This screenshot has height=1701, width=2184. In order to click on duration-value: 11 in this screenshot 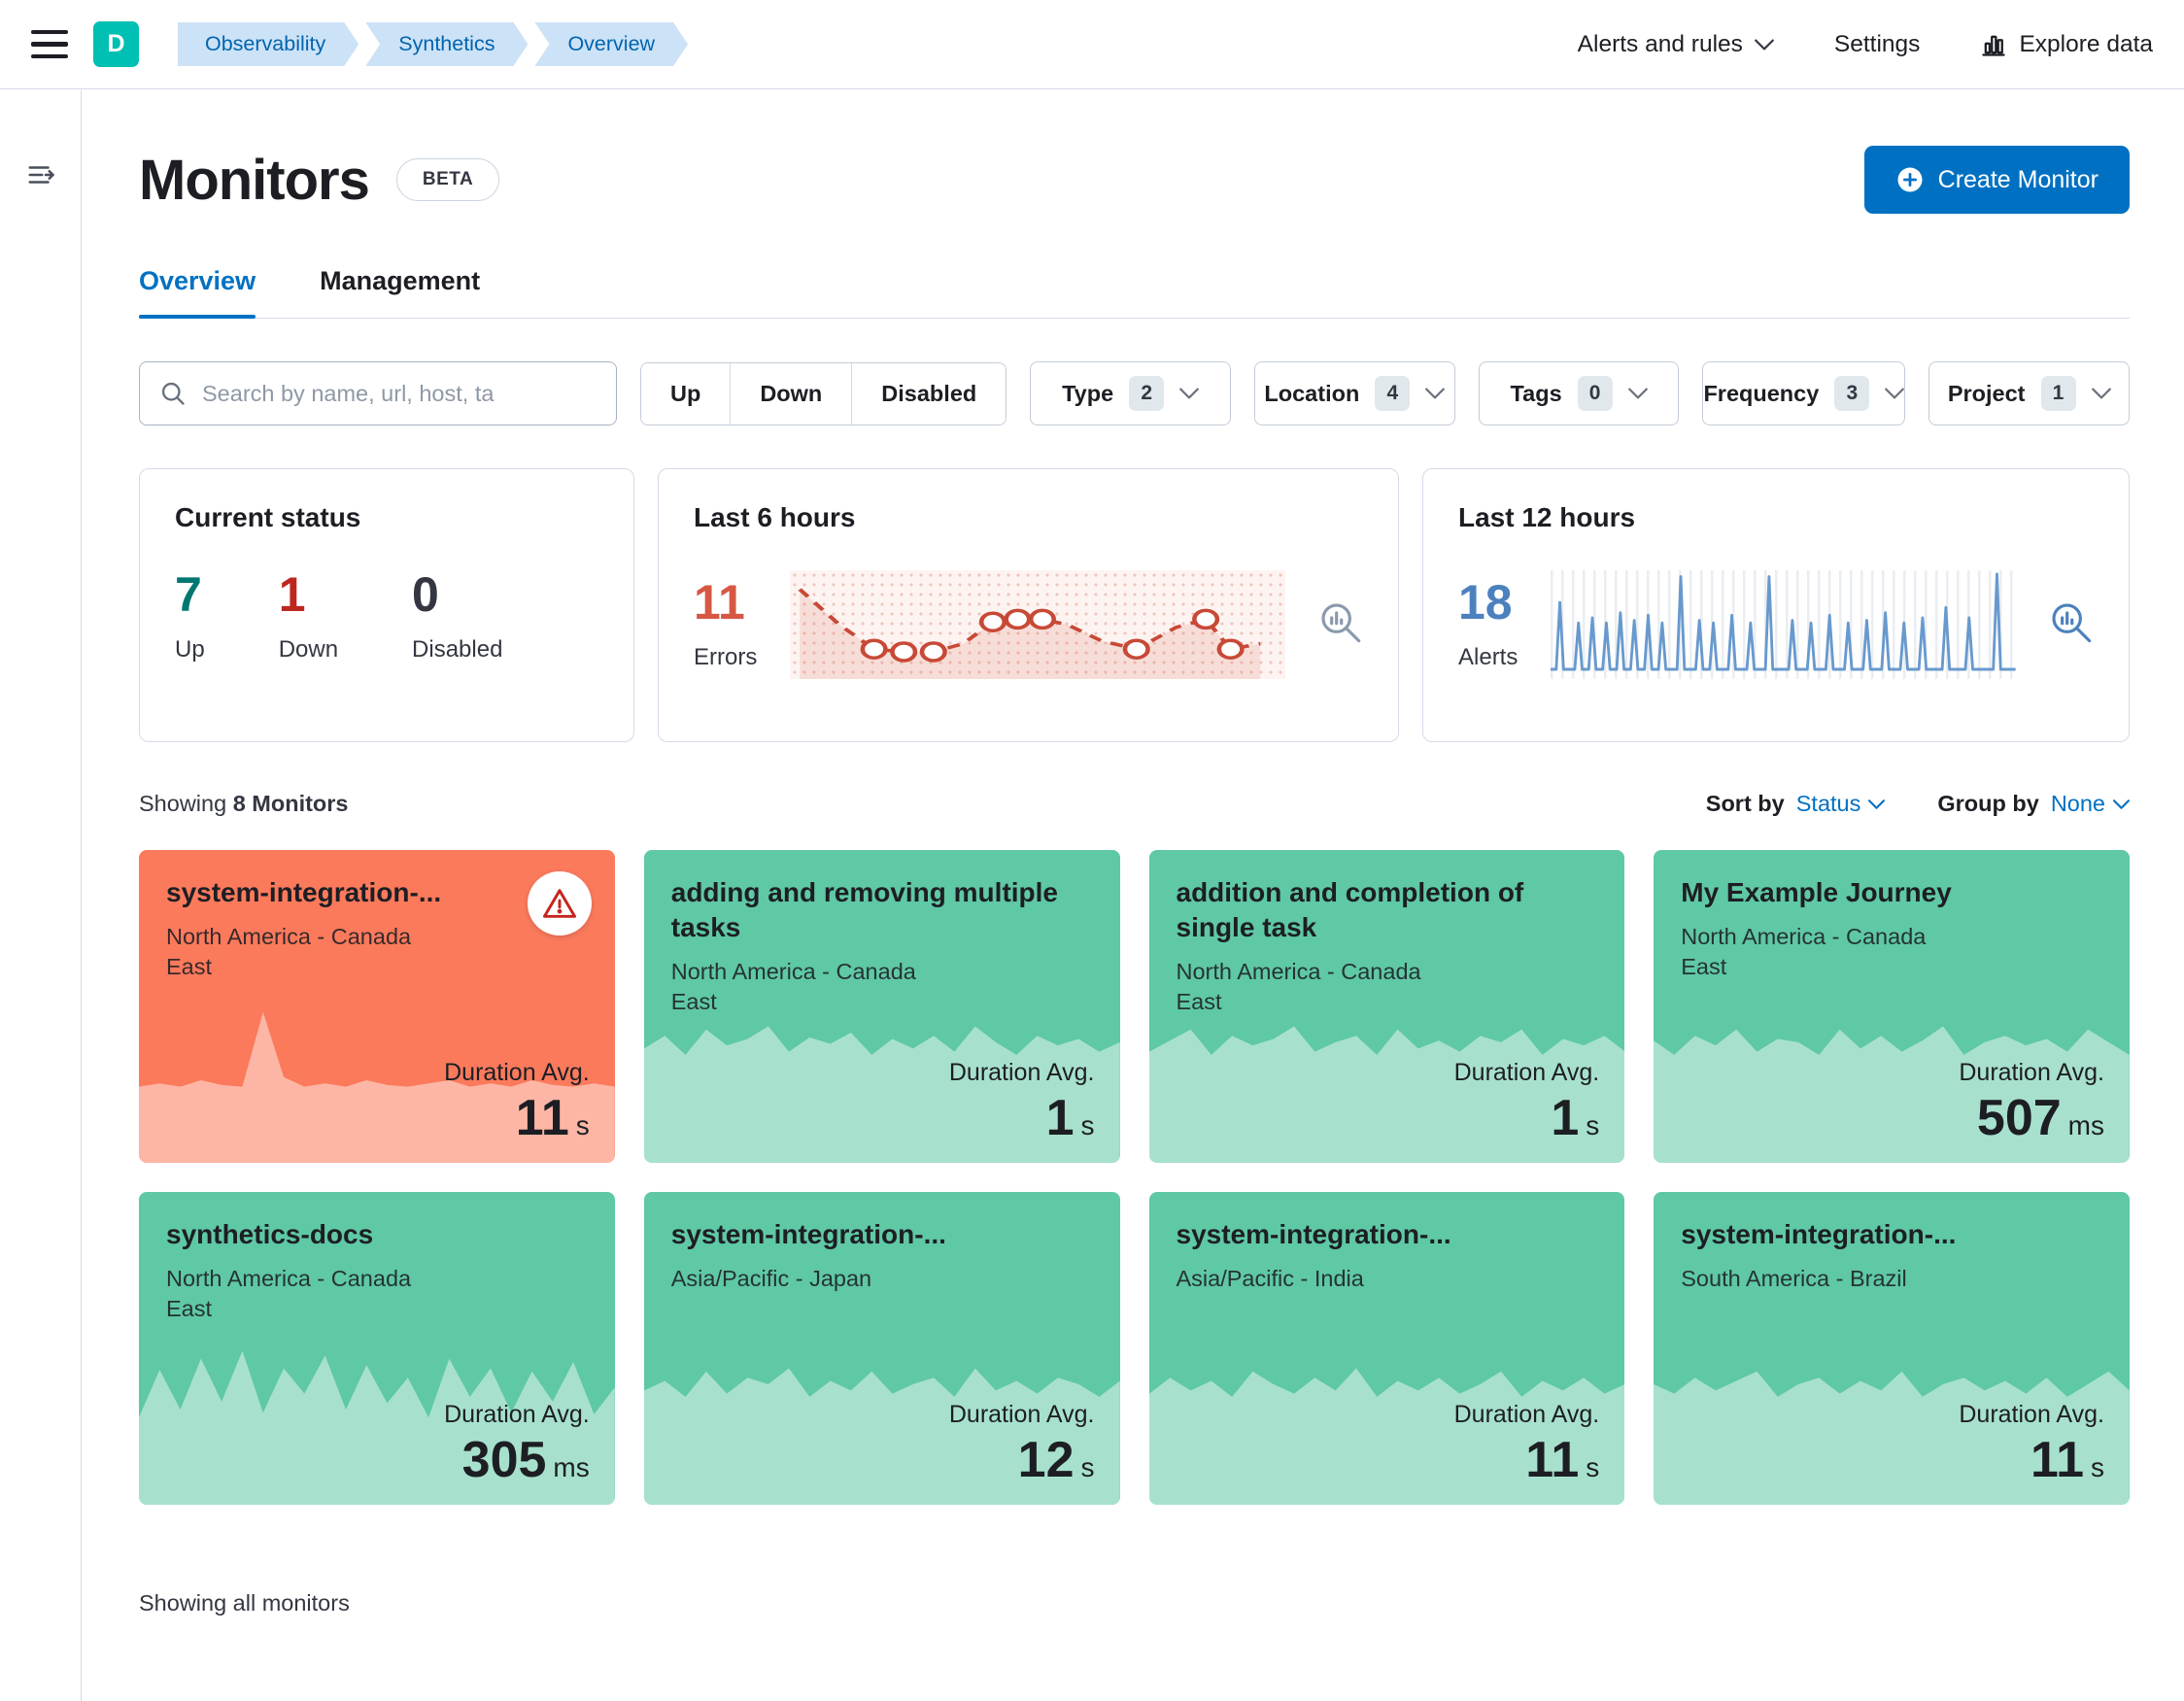, I will do `click(2057, 1460)`.